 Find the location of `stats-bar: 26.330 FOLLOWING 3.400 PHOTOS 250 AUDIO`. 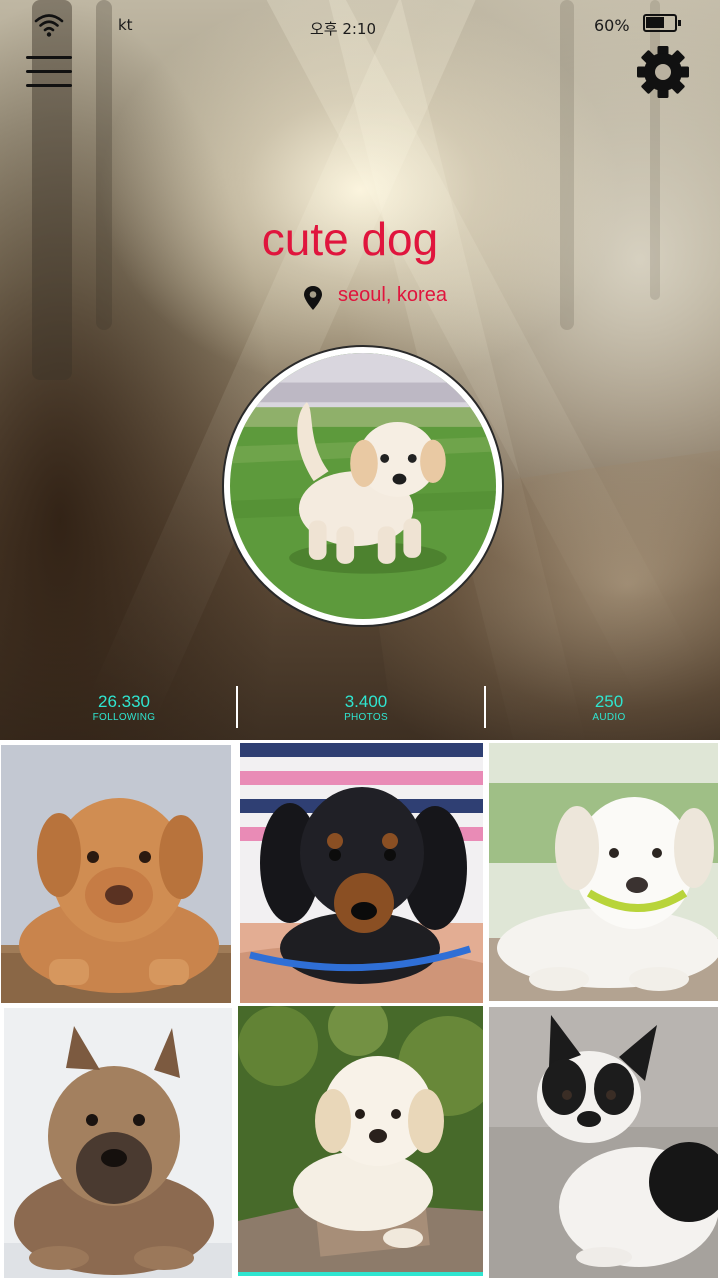

stats-bar: 26.330 FOLLOWING 3.400 PHOTOS 250 AUDIO is located at coordinates (360, 712).